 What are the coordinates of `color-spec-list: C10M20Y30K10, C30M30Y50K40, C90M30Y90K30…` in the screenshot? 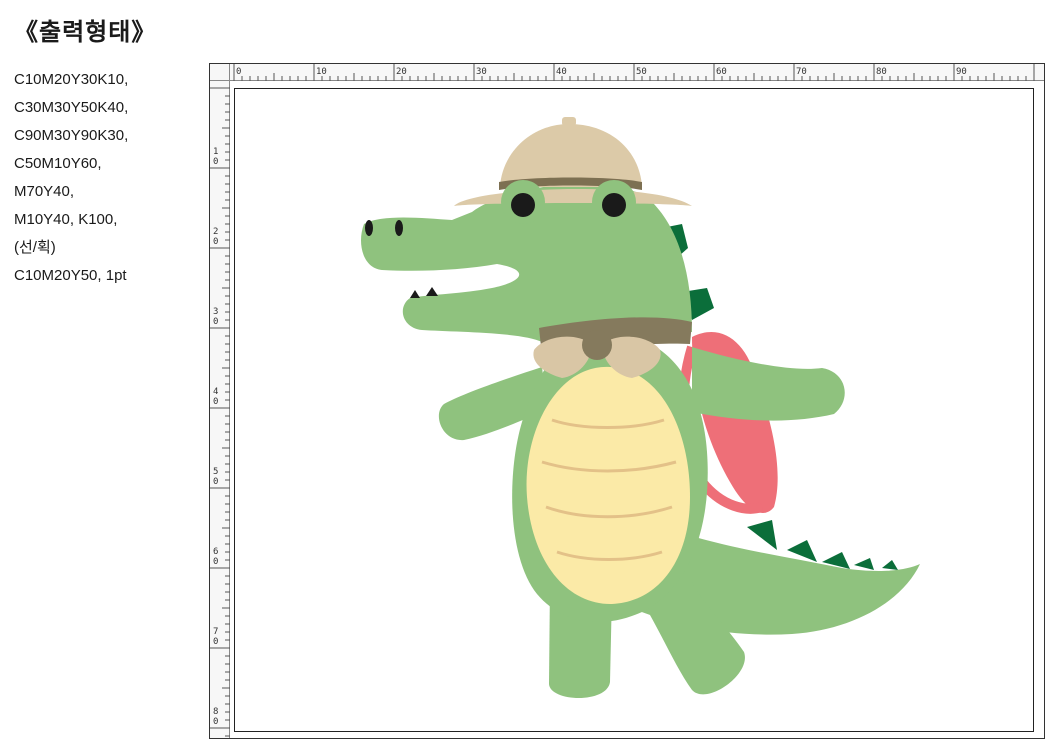 It's located at (71, 178).